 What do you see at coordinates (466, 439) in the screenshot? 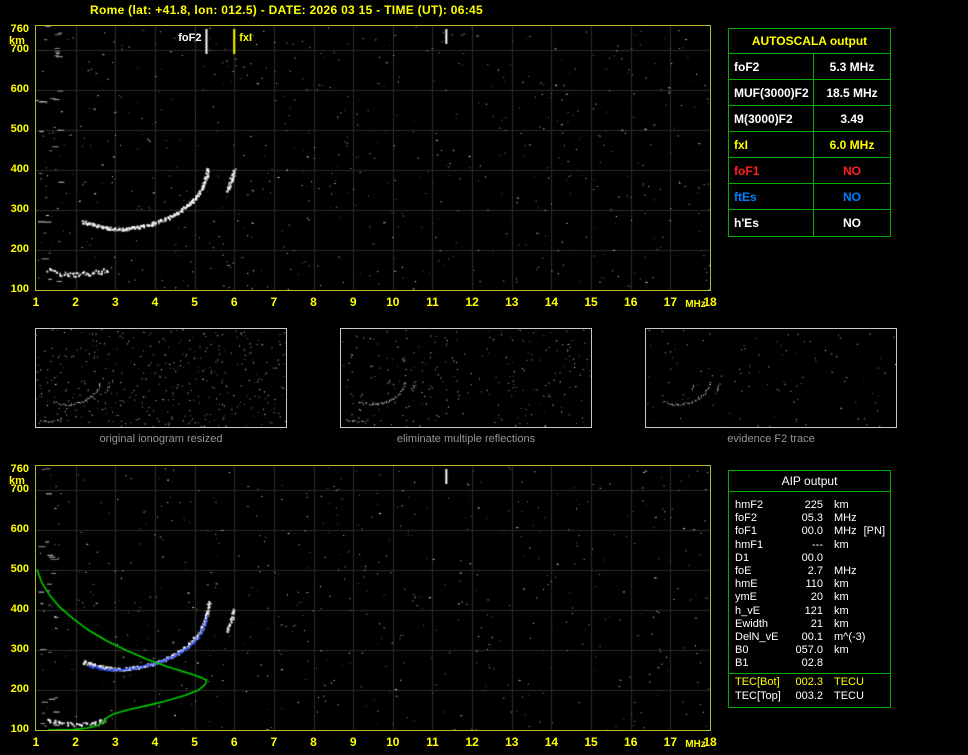
I see `thumbnail-caption: eliminate multiple reflections` at bounding box center [466, 439].